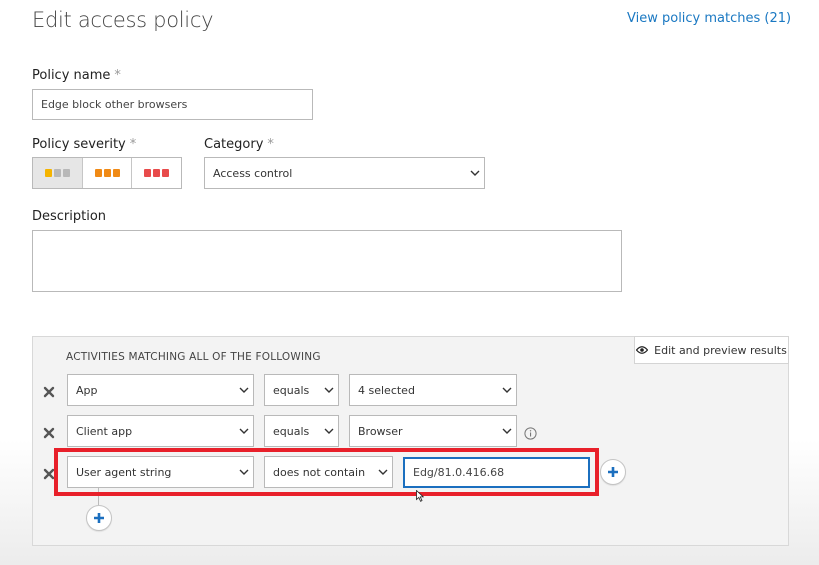 The width and height of the screenshot is (819, 565). I want to click on category-select: Access control, so click(344, 173).